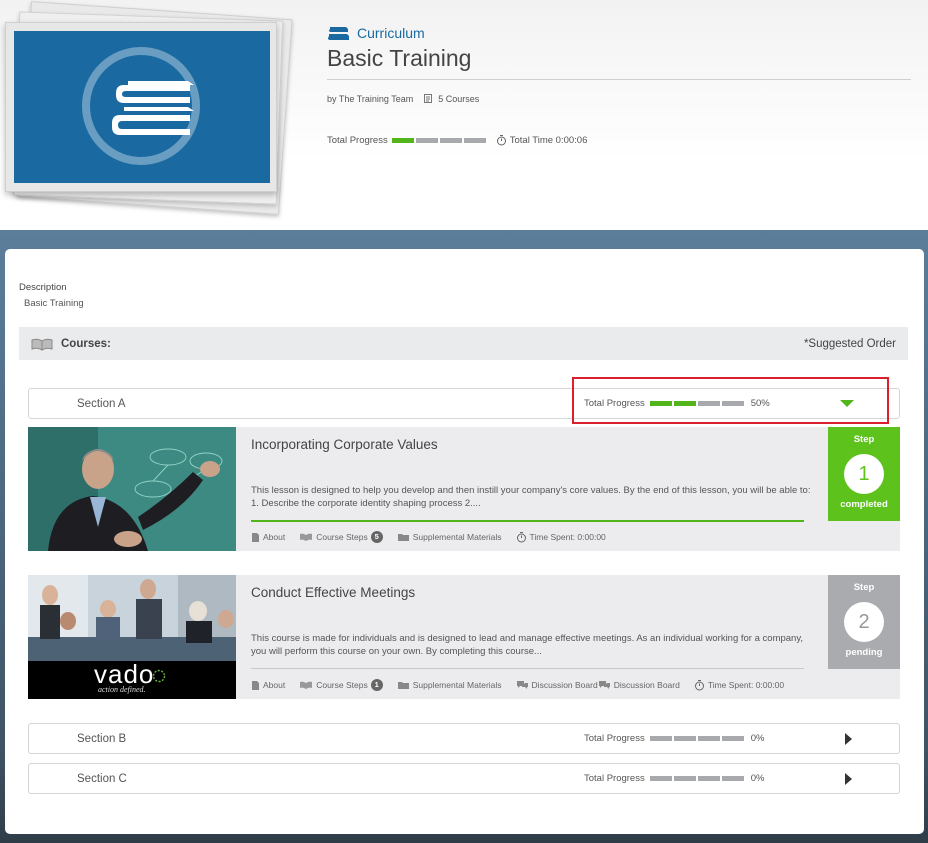 The width and height of the screenshot is (928, 843). I want to click on page-title: Basic Training, so click(399, 58).